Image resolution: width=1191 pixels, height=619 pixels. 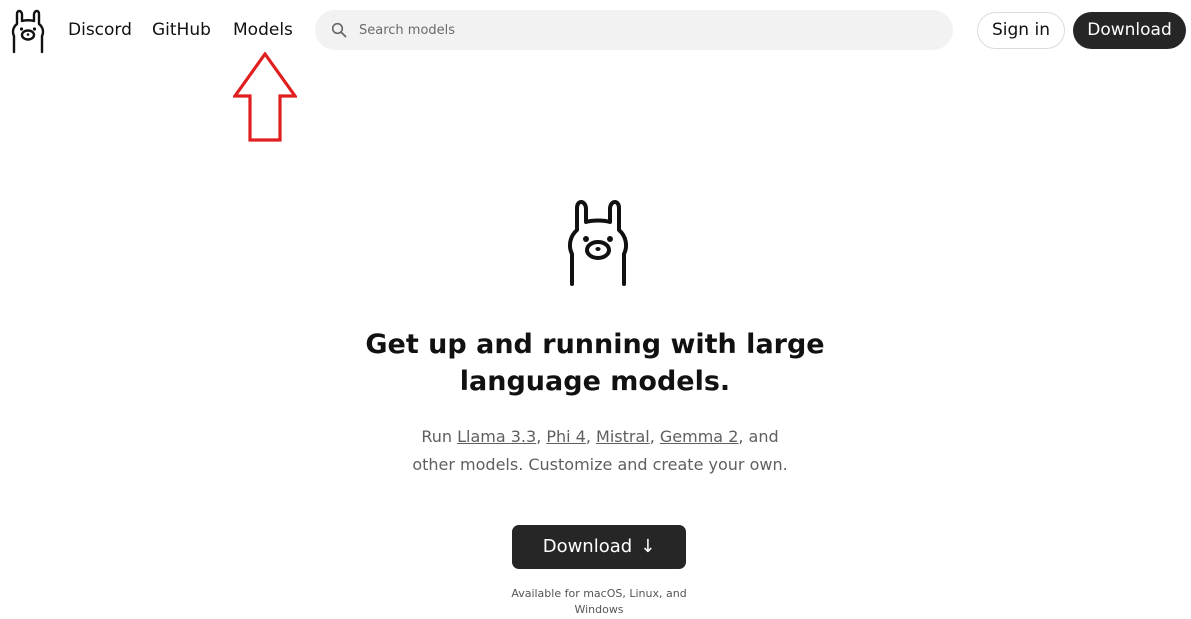 I want to click on top-navigation: Discord GitHub Models Sign in Download, so click(x=595, y=31).